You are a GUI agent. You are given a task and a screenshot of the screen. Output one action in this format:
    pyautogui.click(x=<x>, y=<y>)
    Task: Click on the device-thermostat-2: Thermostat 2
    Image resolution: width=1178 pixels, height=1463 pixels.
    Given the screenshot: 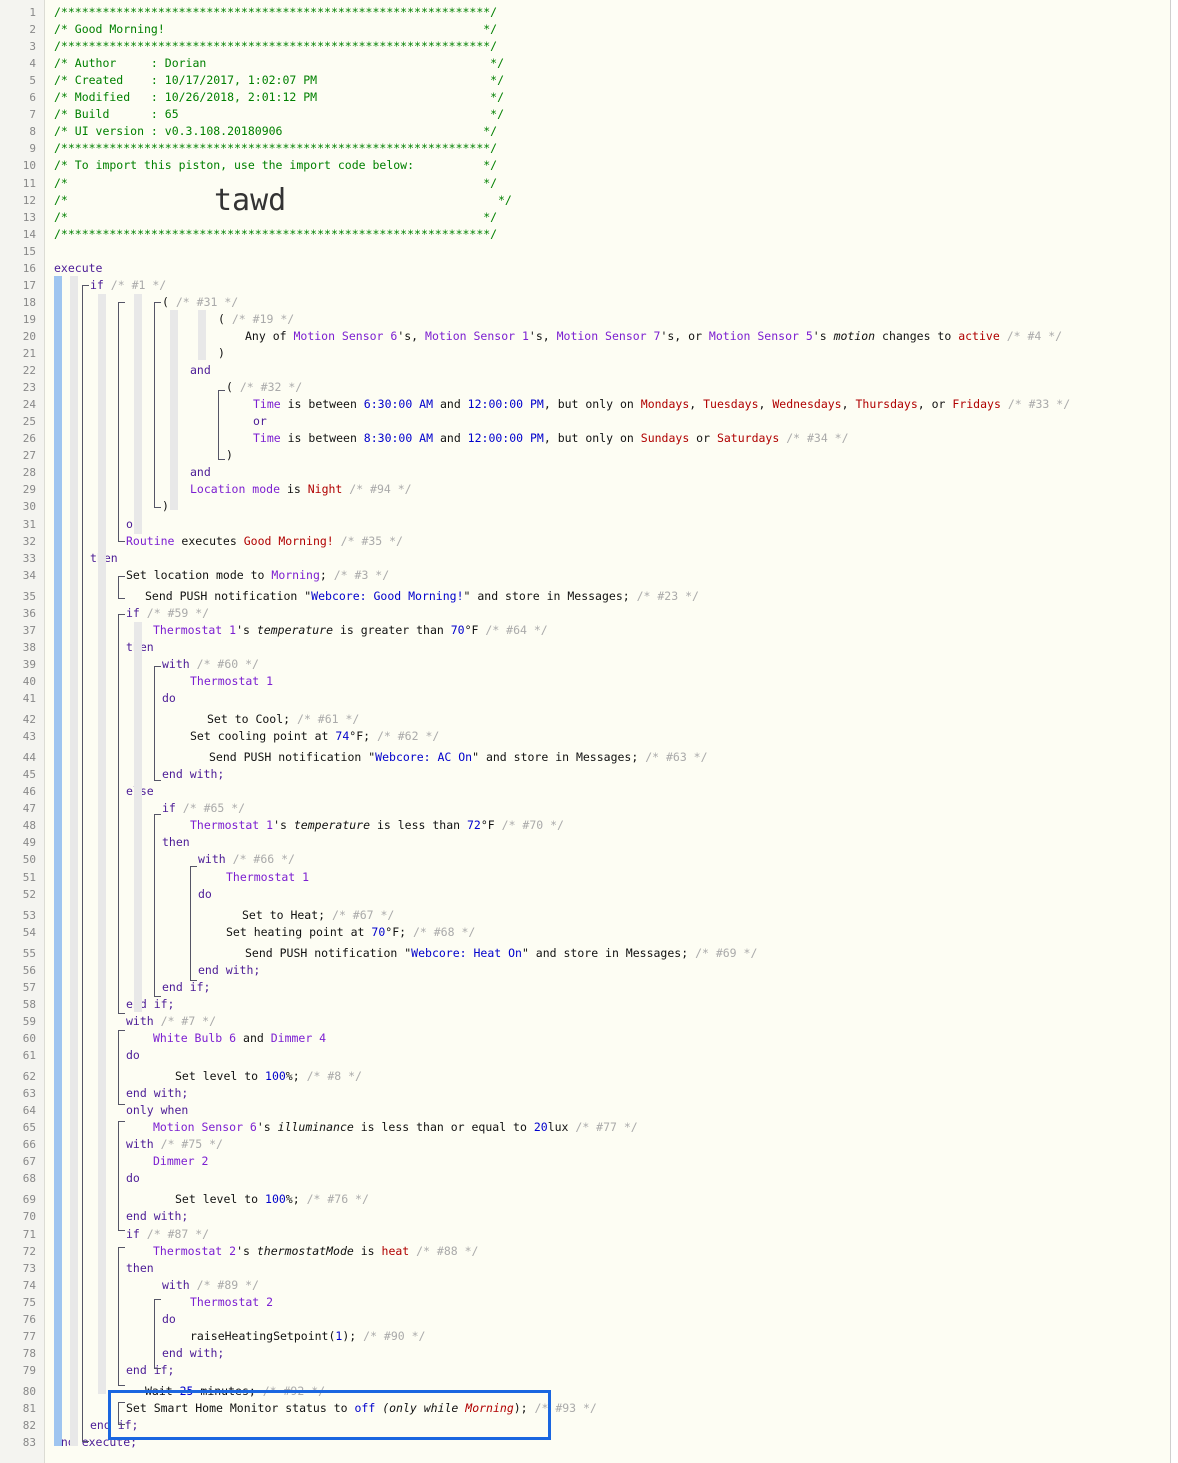 What is the action you would take?
    pyautogui.click(x=231, y=1302)
    